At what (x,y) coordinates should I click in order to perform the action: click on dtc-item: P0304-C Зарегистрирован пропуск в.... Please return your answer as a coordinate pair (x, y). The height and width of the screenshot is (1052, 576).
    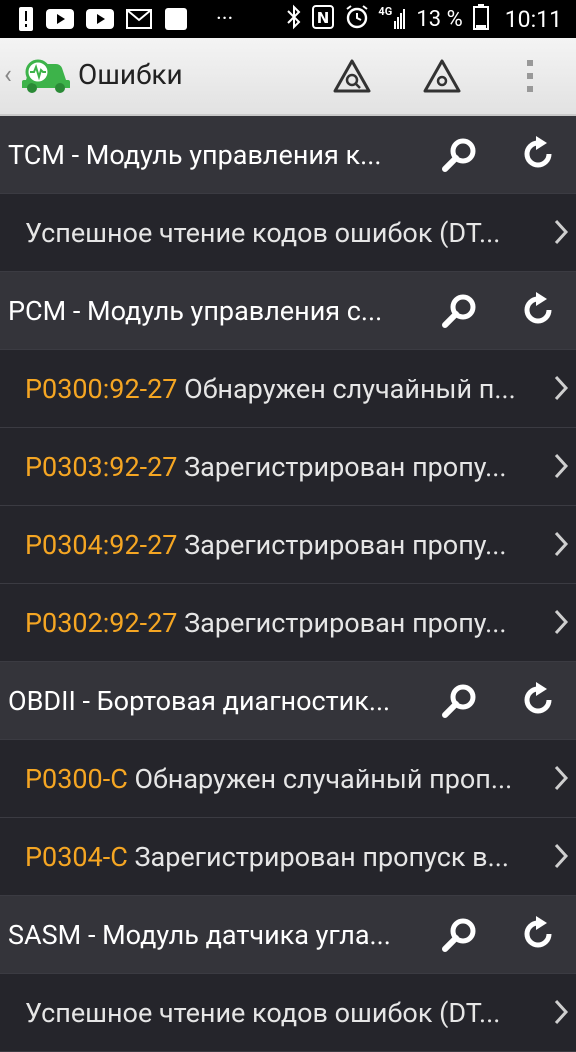
    Looking at the image, I should click on (288, 857).